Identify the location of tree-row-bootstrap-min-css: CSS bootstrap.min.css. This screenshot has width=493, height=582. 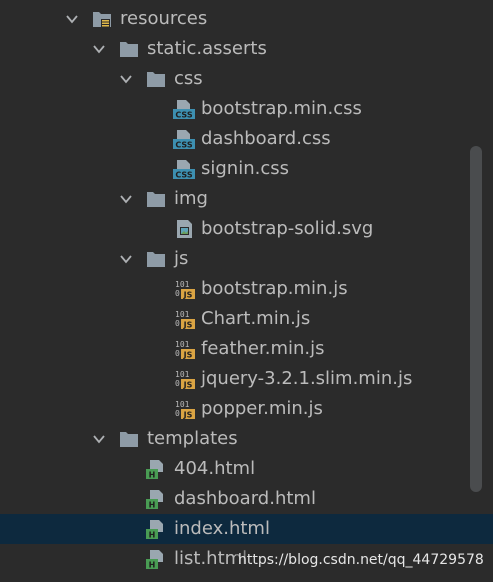
(246, 109).